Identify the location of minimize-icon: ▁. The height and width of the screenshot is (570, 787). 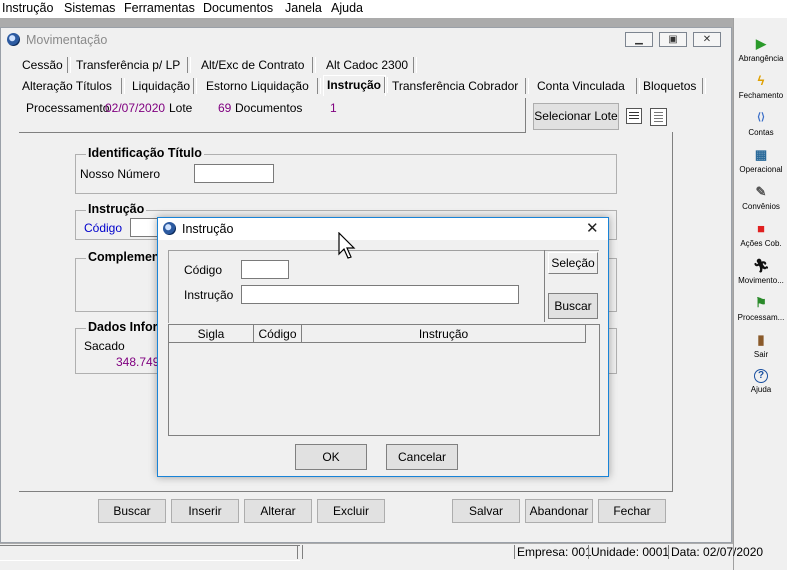
(639, 39).